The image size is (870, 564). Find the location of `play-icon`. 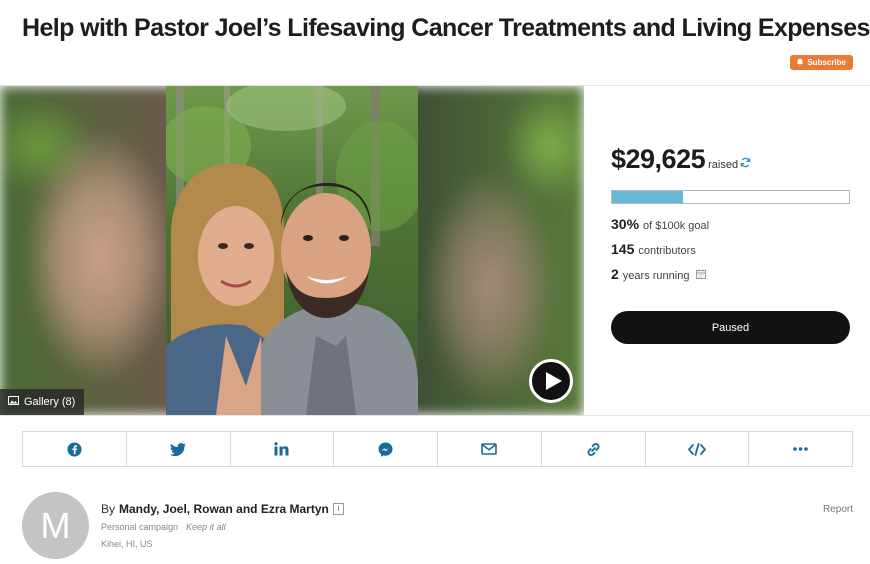

play-icon is located at coordinates (554, 381).